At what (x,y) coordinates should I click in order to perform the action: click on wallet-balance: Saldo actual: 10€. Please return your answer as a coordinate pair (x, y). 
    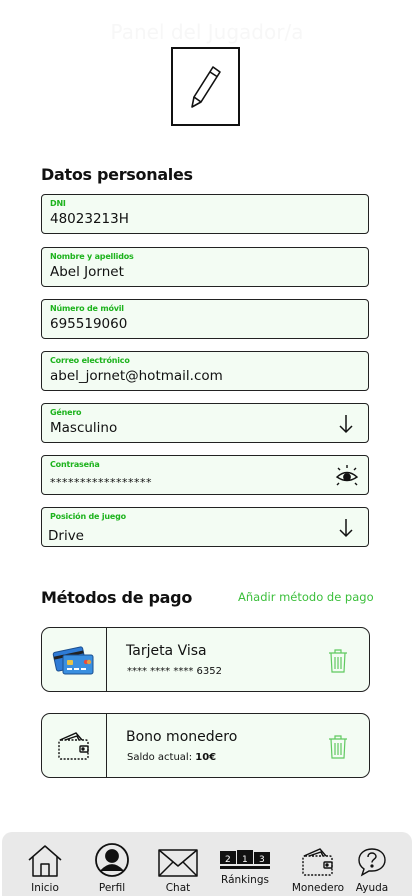
    Looking at the image, I should click on (172, 757).